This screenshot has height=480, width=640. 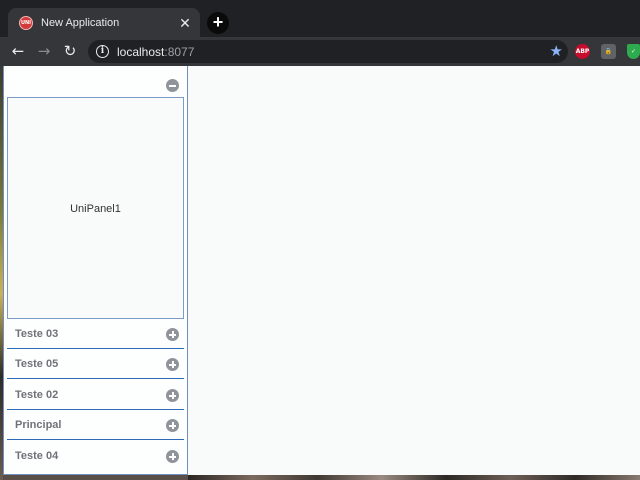 What do you see at coordinates (95, 86) in the screenshot?
I see `accordion-expanded-header` at bounding box center [95, 86].